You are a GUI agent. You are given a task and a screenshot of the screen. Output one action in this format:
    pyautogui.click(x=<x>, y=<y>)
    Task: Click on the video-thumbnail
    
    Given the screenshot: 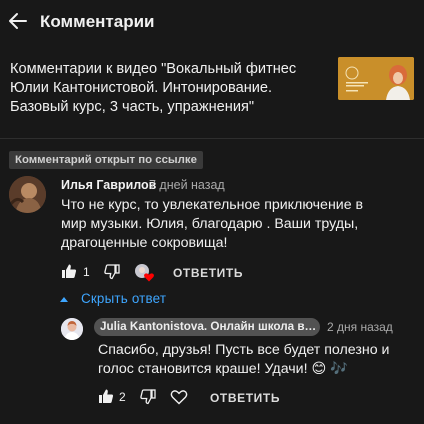 What is the action you would take?
    pyautogui.click(x=376, y=78)
    